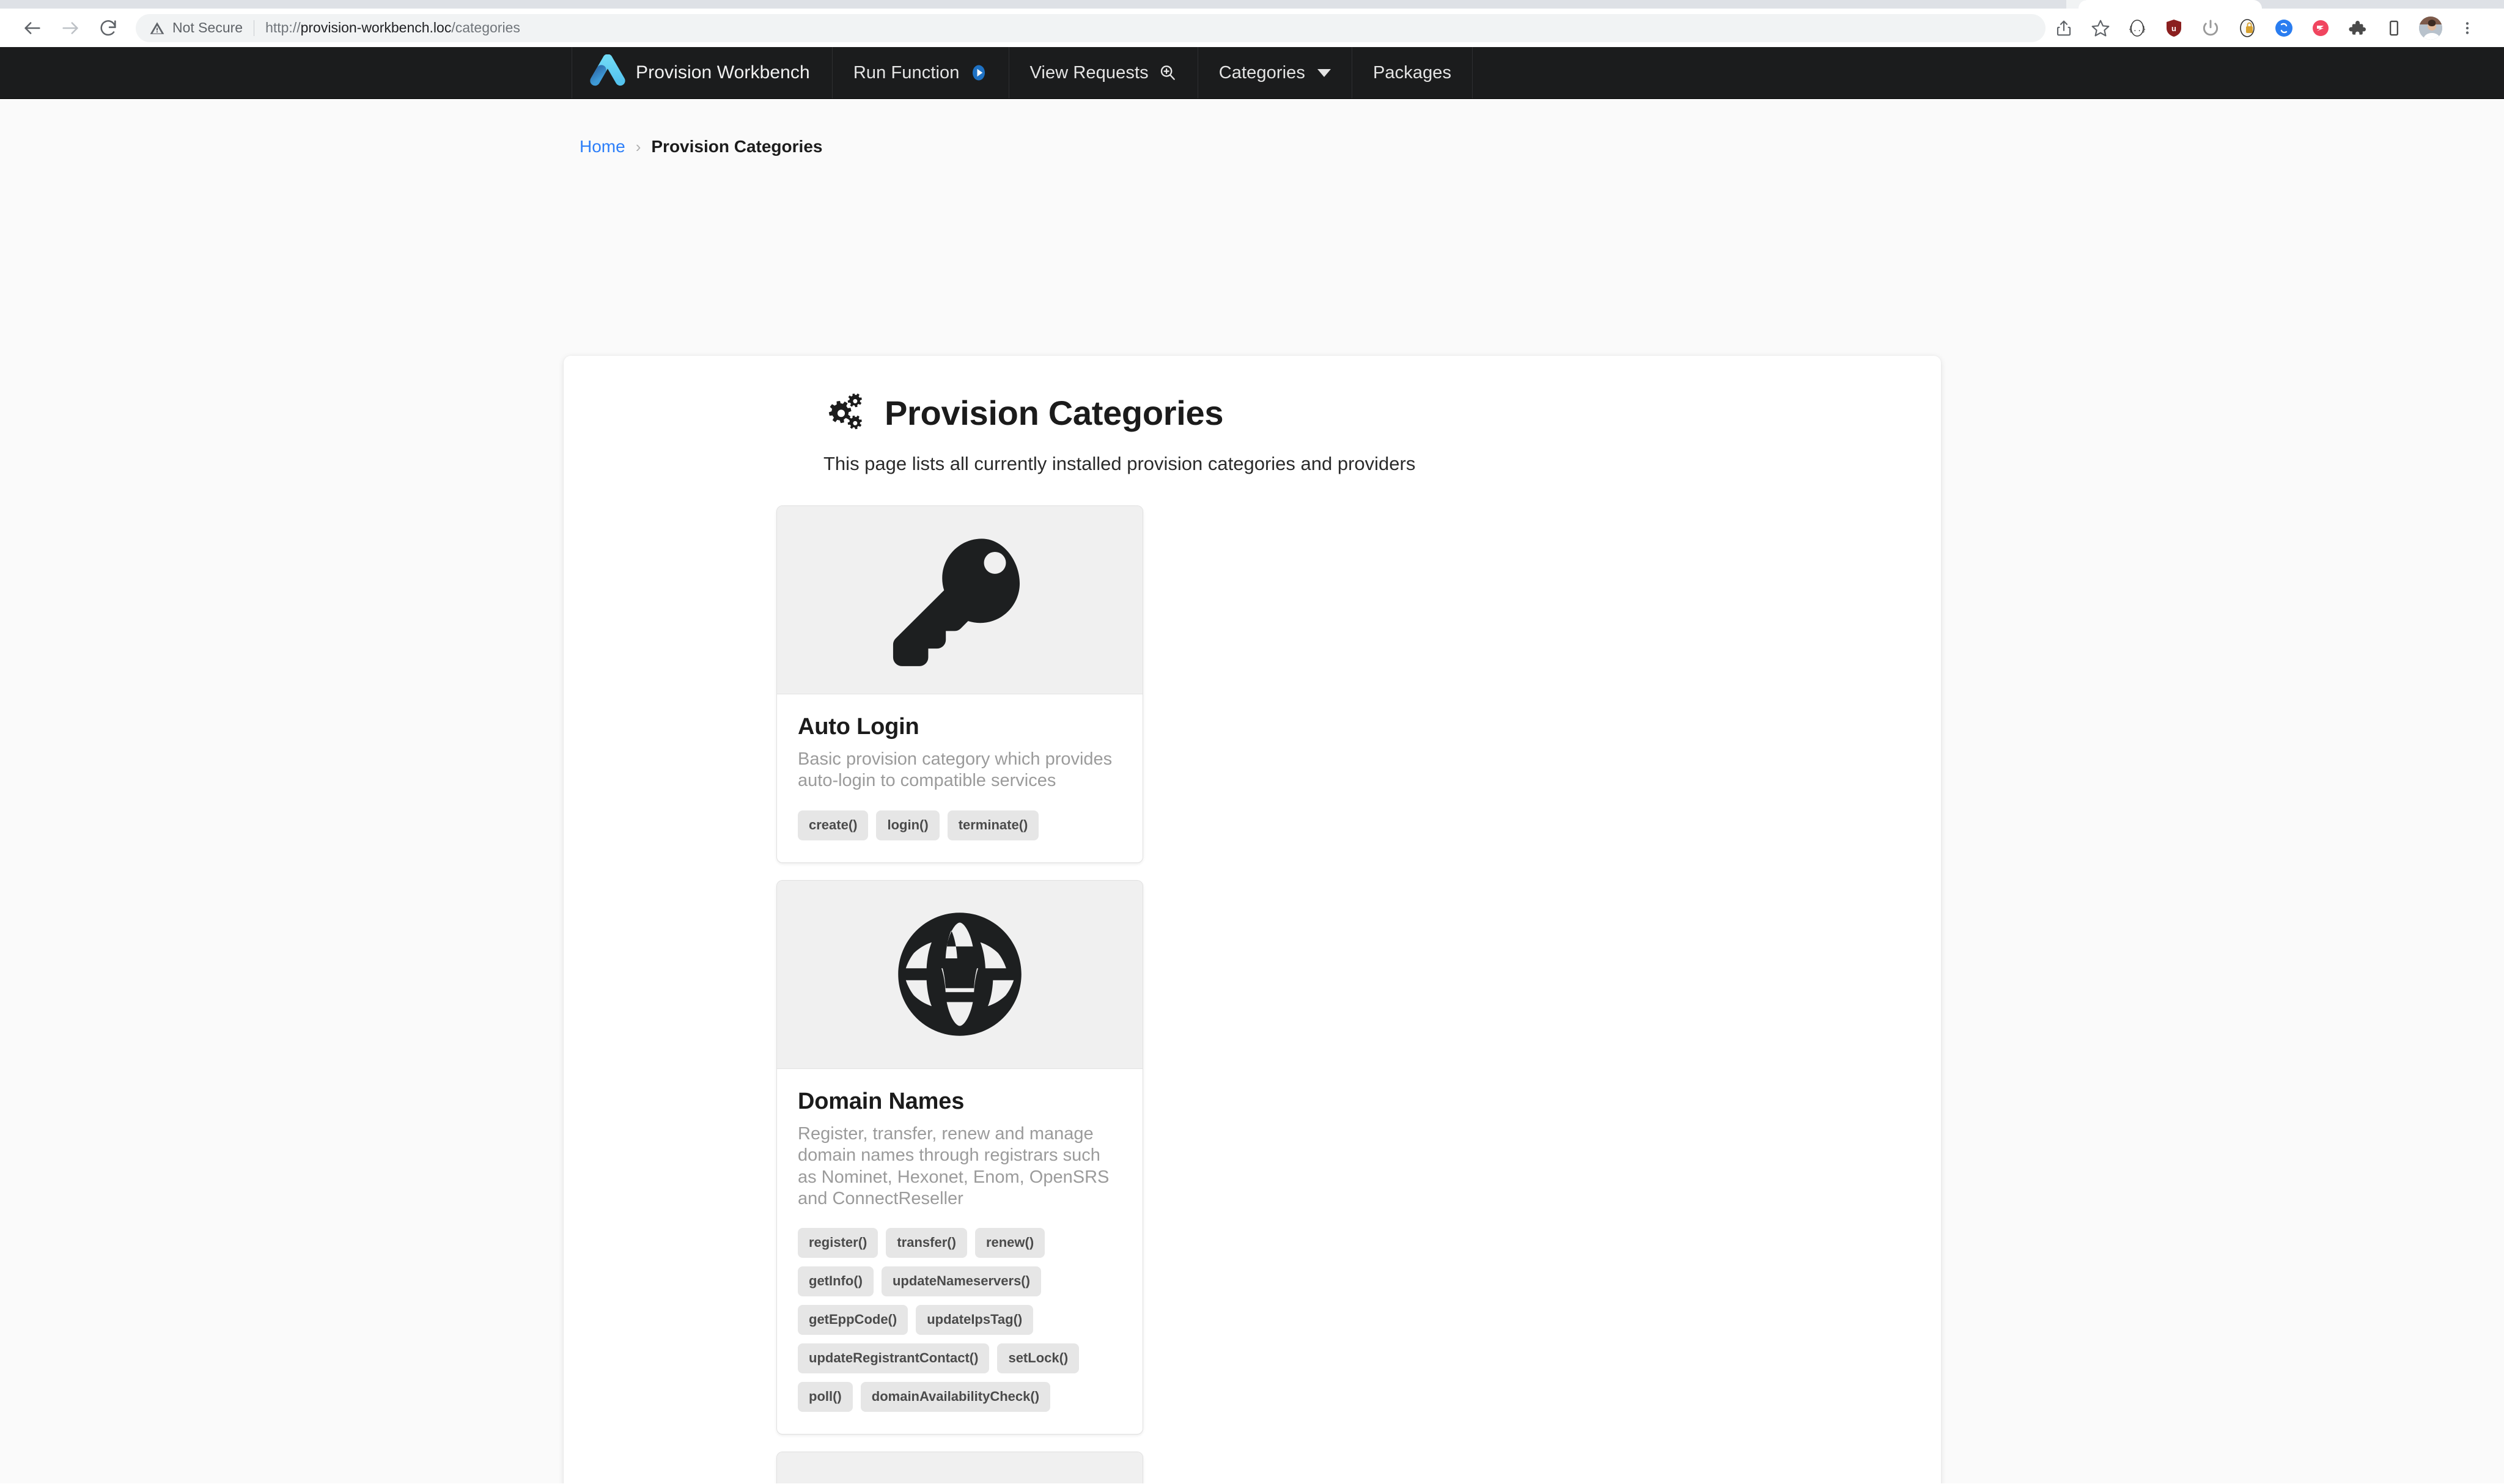  Describe the element at coordinates (2284, 28) in the screenshot. I see `shazam-extension-icon` at that location.